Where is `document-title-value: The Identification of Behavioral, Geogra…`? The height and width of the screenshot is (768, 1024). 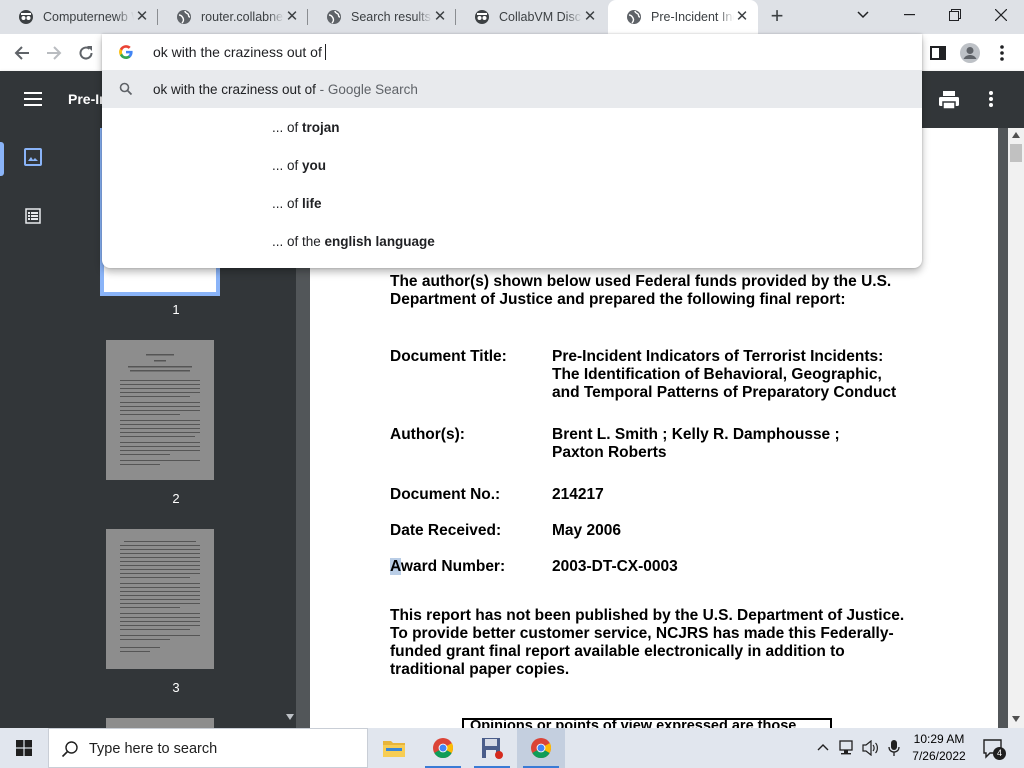
document-title-value: The Identification of Behavioral, Geogra… is located at coordinates (717, 374).